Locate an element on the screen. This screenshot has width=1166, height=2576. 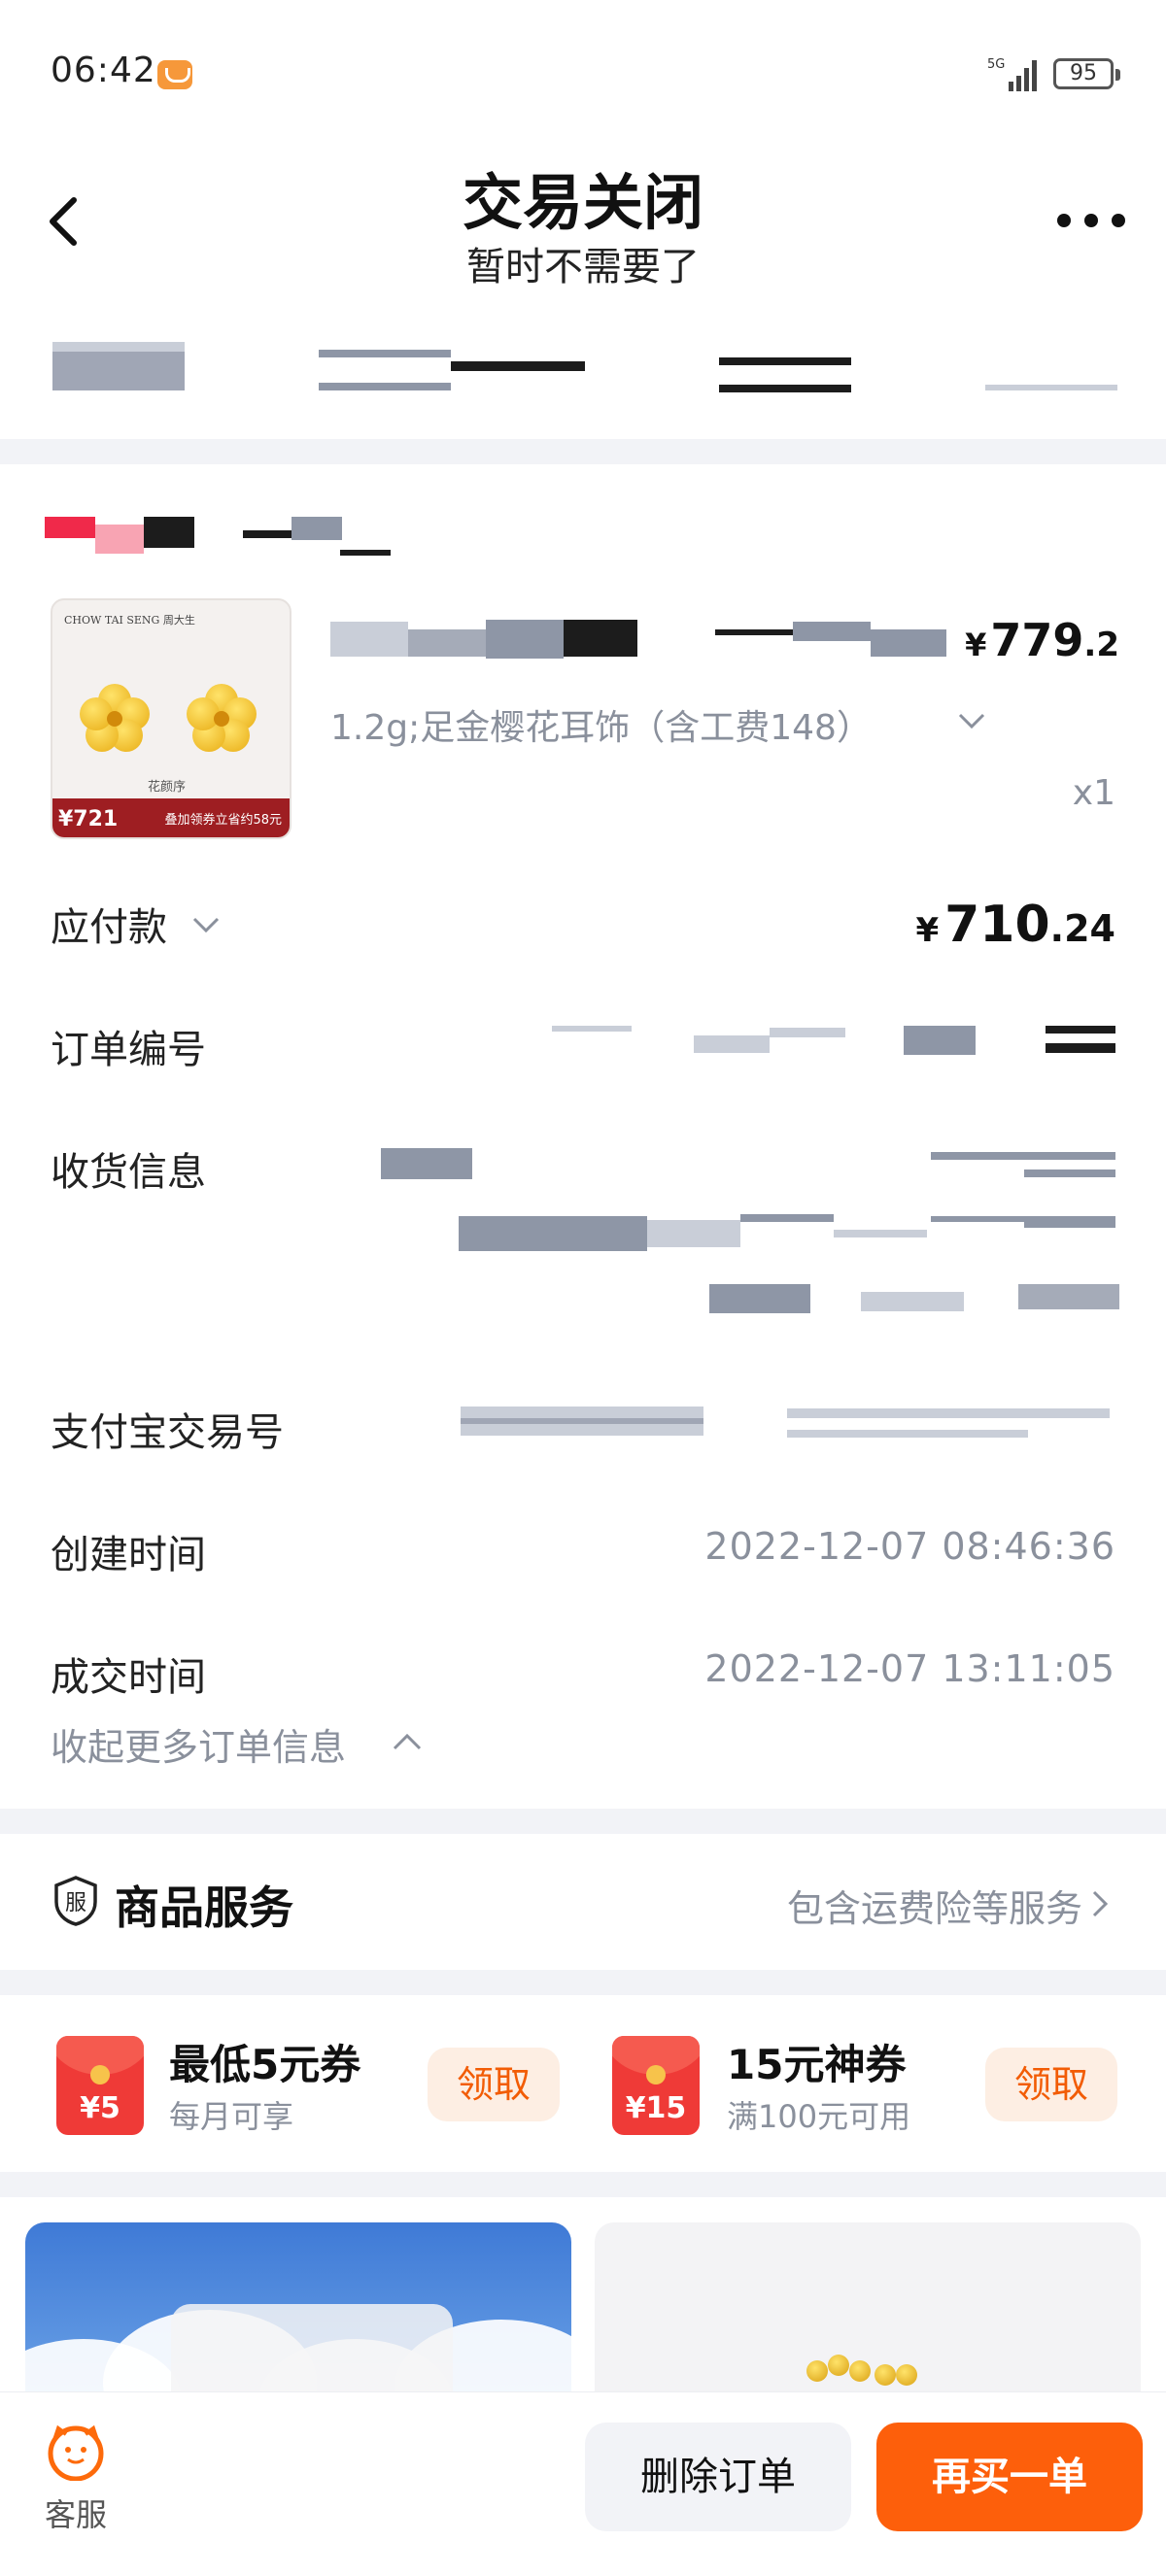
signal-icon: 5G is located at coordinates (1012, 74).